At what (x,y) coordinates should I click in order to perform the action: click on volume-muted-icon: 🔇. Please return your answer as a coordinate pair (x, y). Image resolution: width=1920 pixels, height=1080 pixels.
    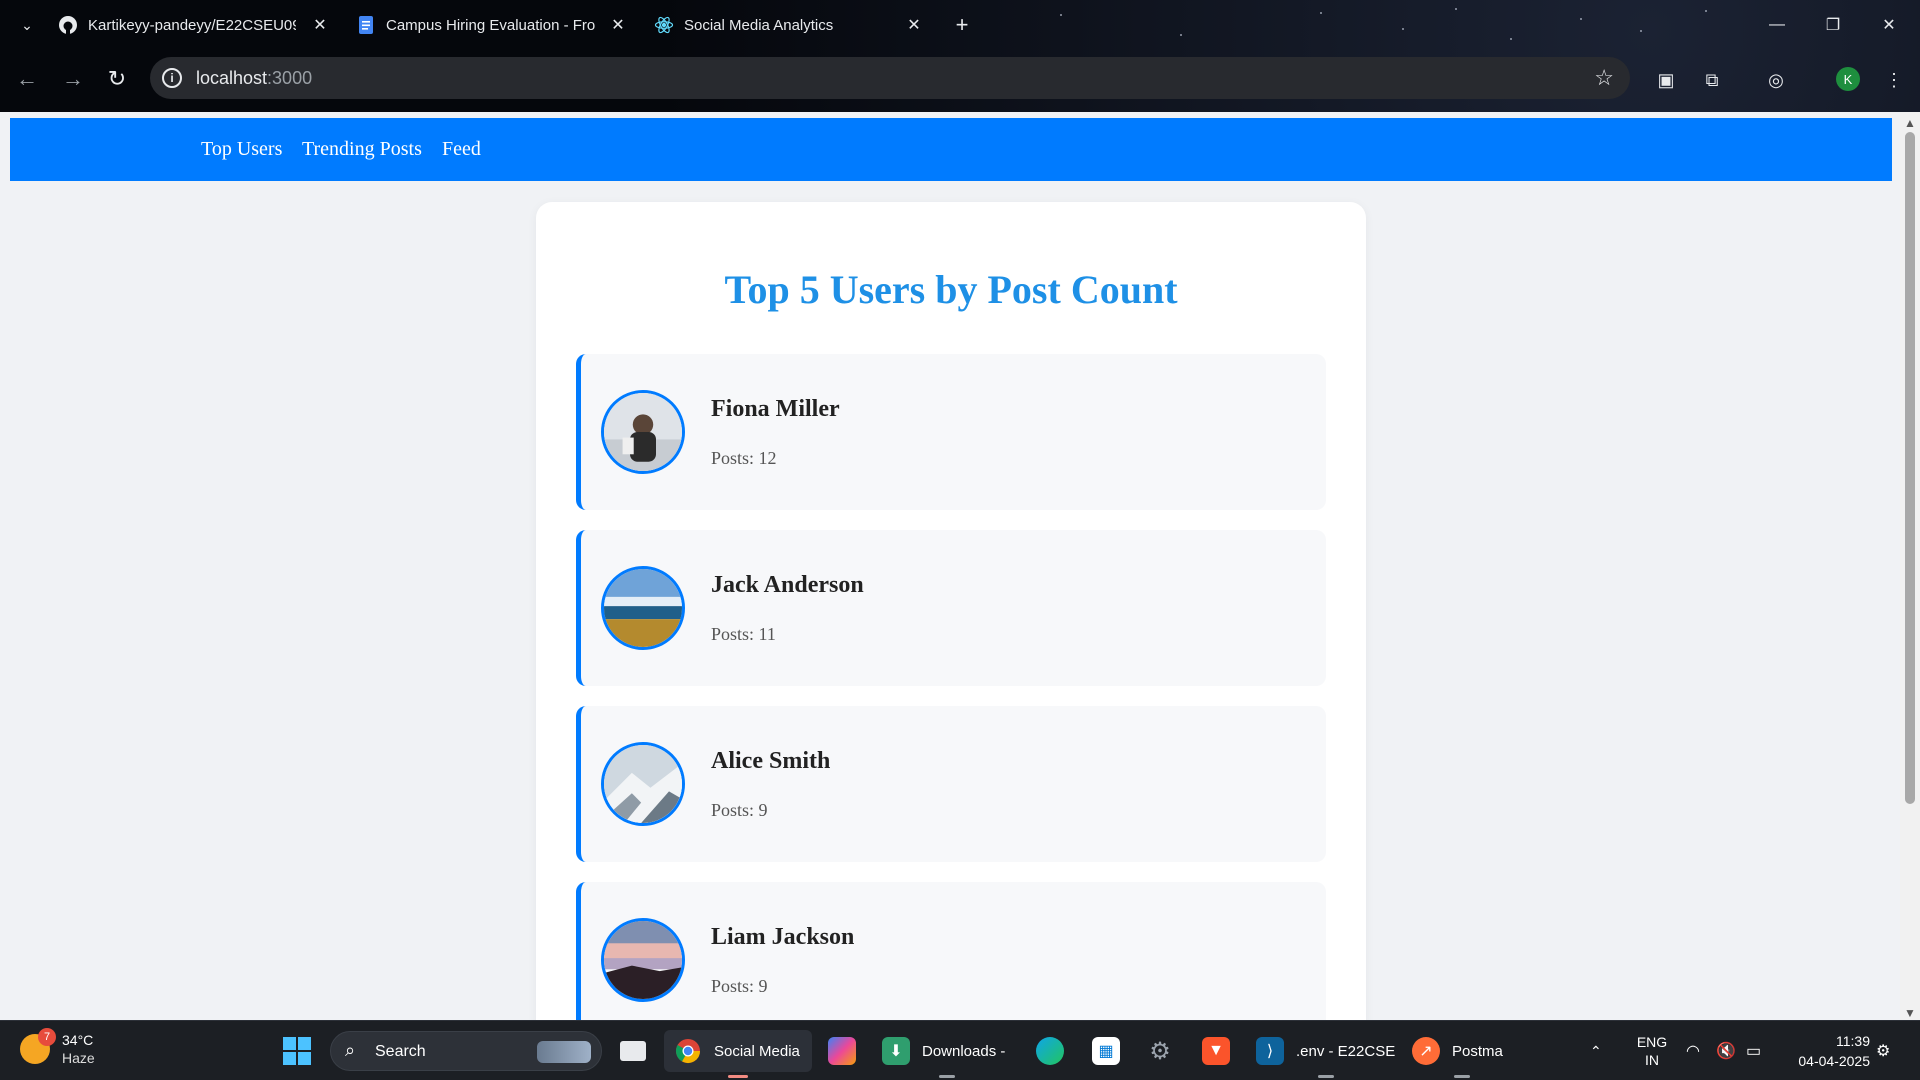
    Looking at the image, I should click on (1726, 1050).